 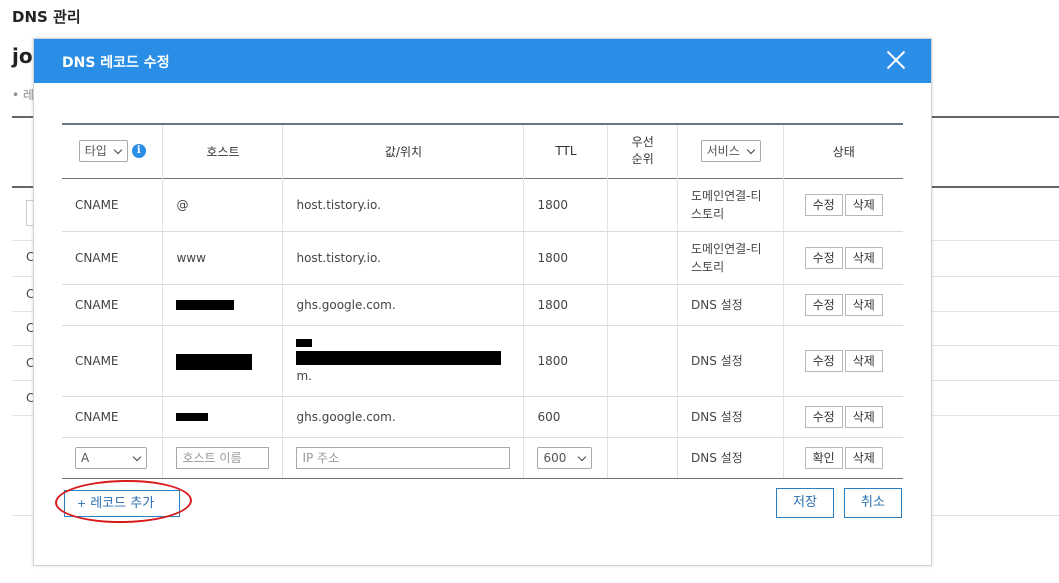 I want to click on dialog-header: DNS 레코드 수정, so click(x=482, y=61).